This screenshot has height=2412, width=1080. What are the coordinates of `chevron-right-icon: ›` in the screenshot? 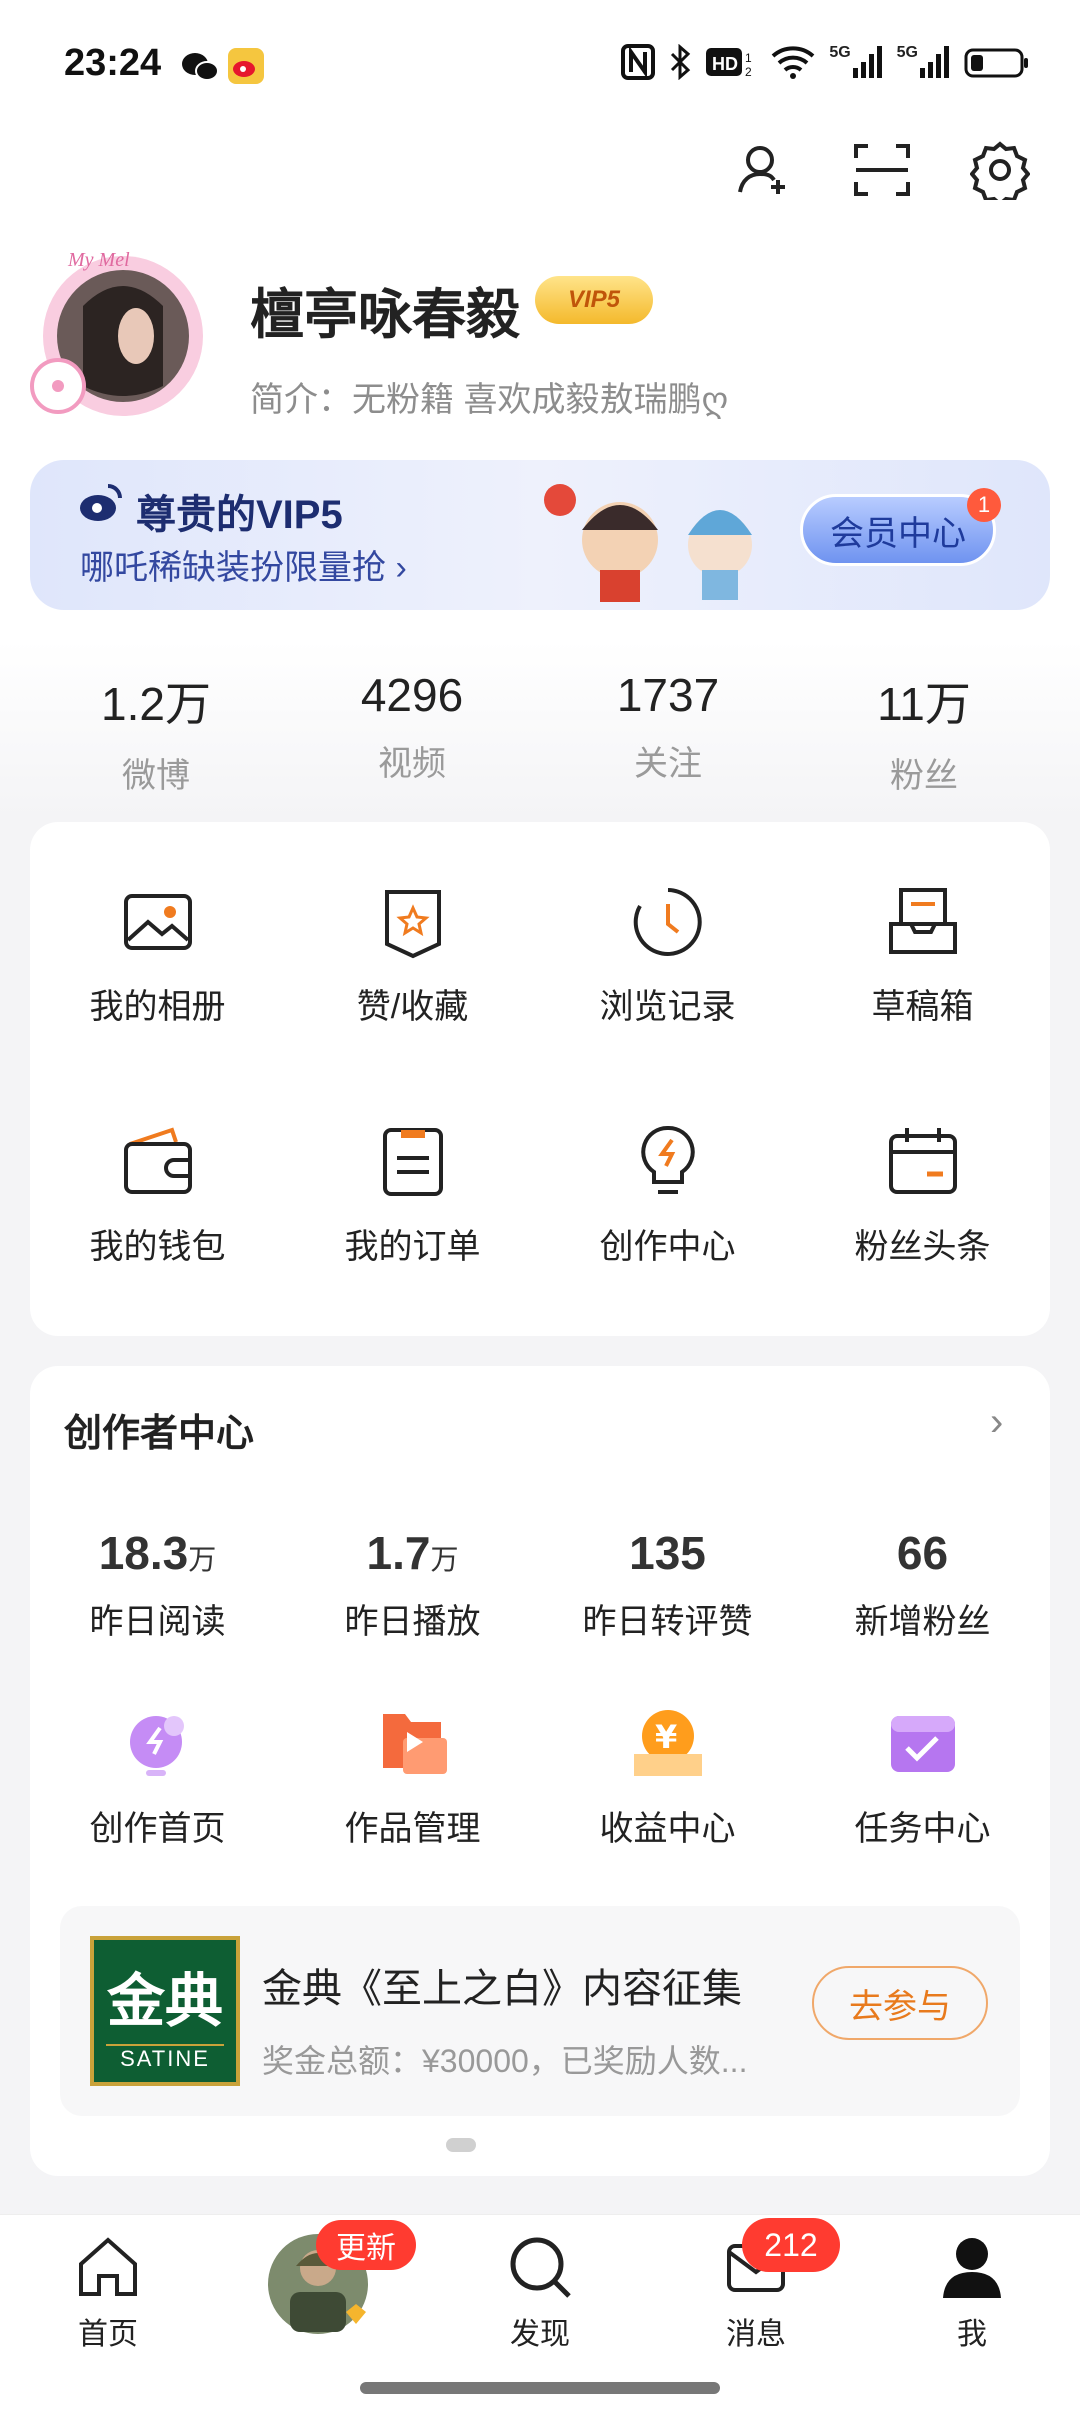 It's located at (996, 1422).